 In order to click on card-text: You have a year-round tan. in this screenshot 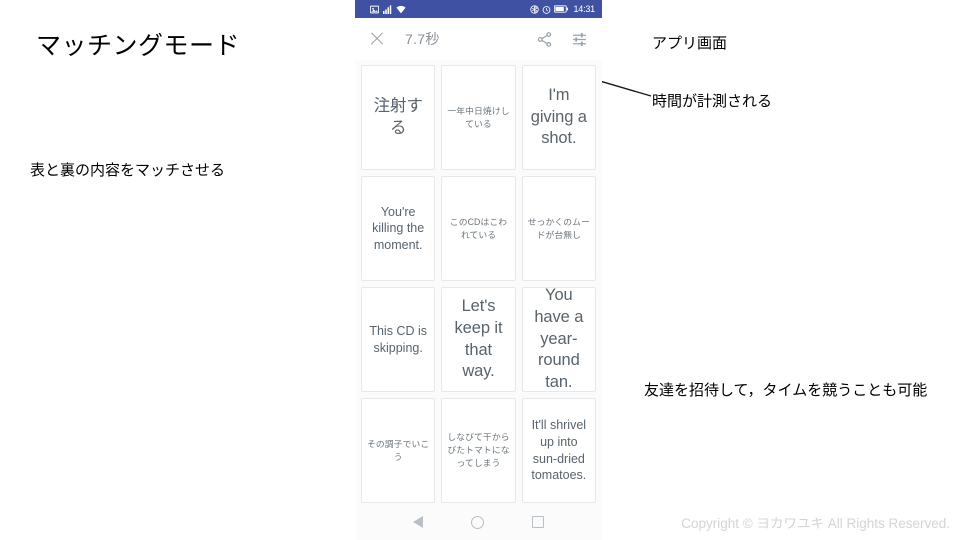, I will do `click(559, 339)`.